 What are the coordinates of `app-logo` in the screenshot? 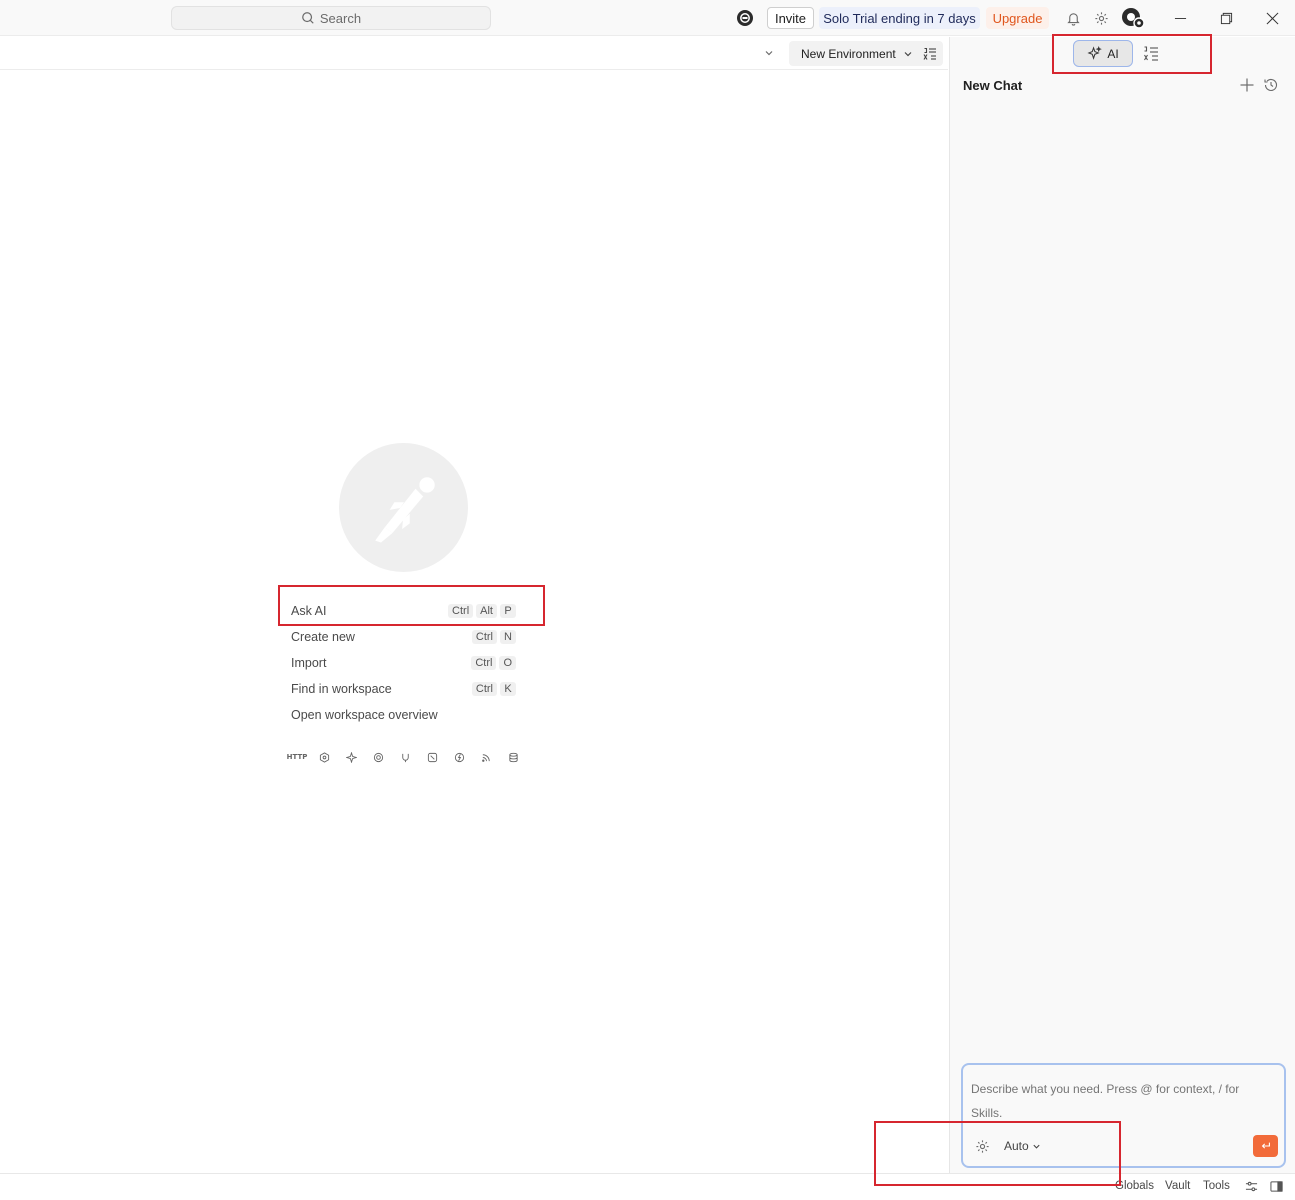 It's located at (403, 507).